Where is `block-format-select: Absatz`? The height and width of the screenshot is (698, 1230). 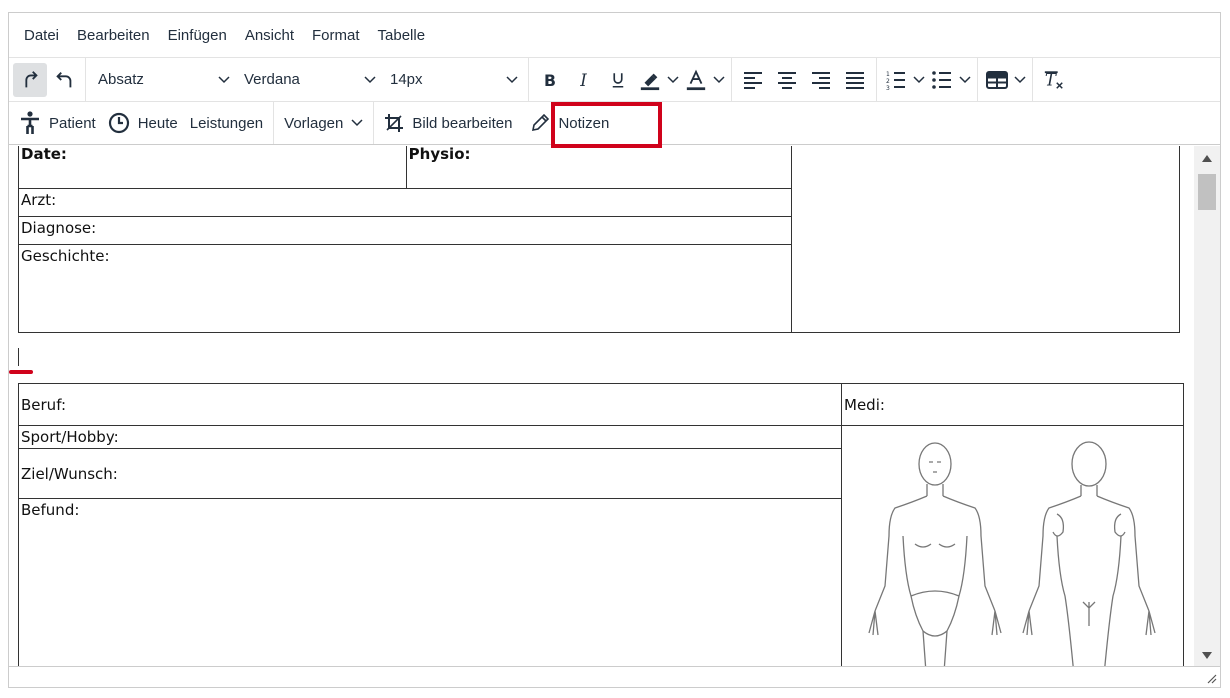 block-format-select: Absatz is located at coordinates (163, 80).